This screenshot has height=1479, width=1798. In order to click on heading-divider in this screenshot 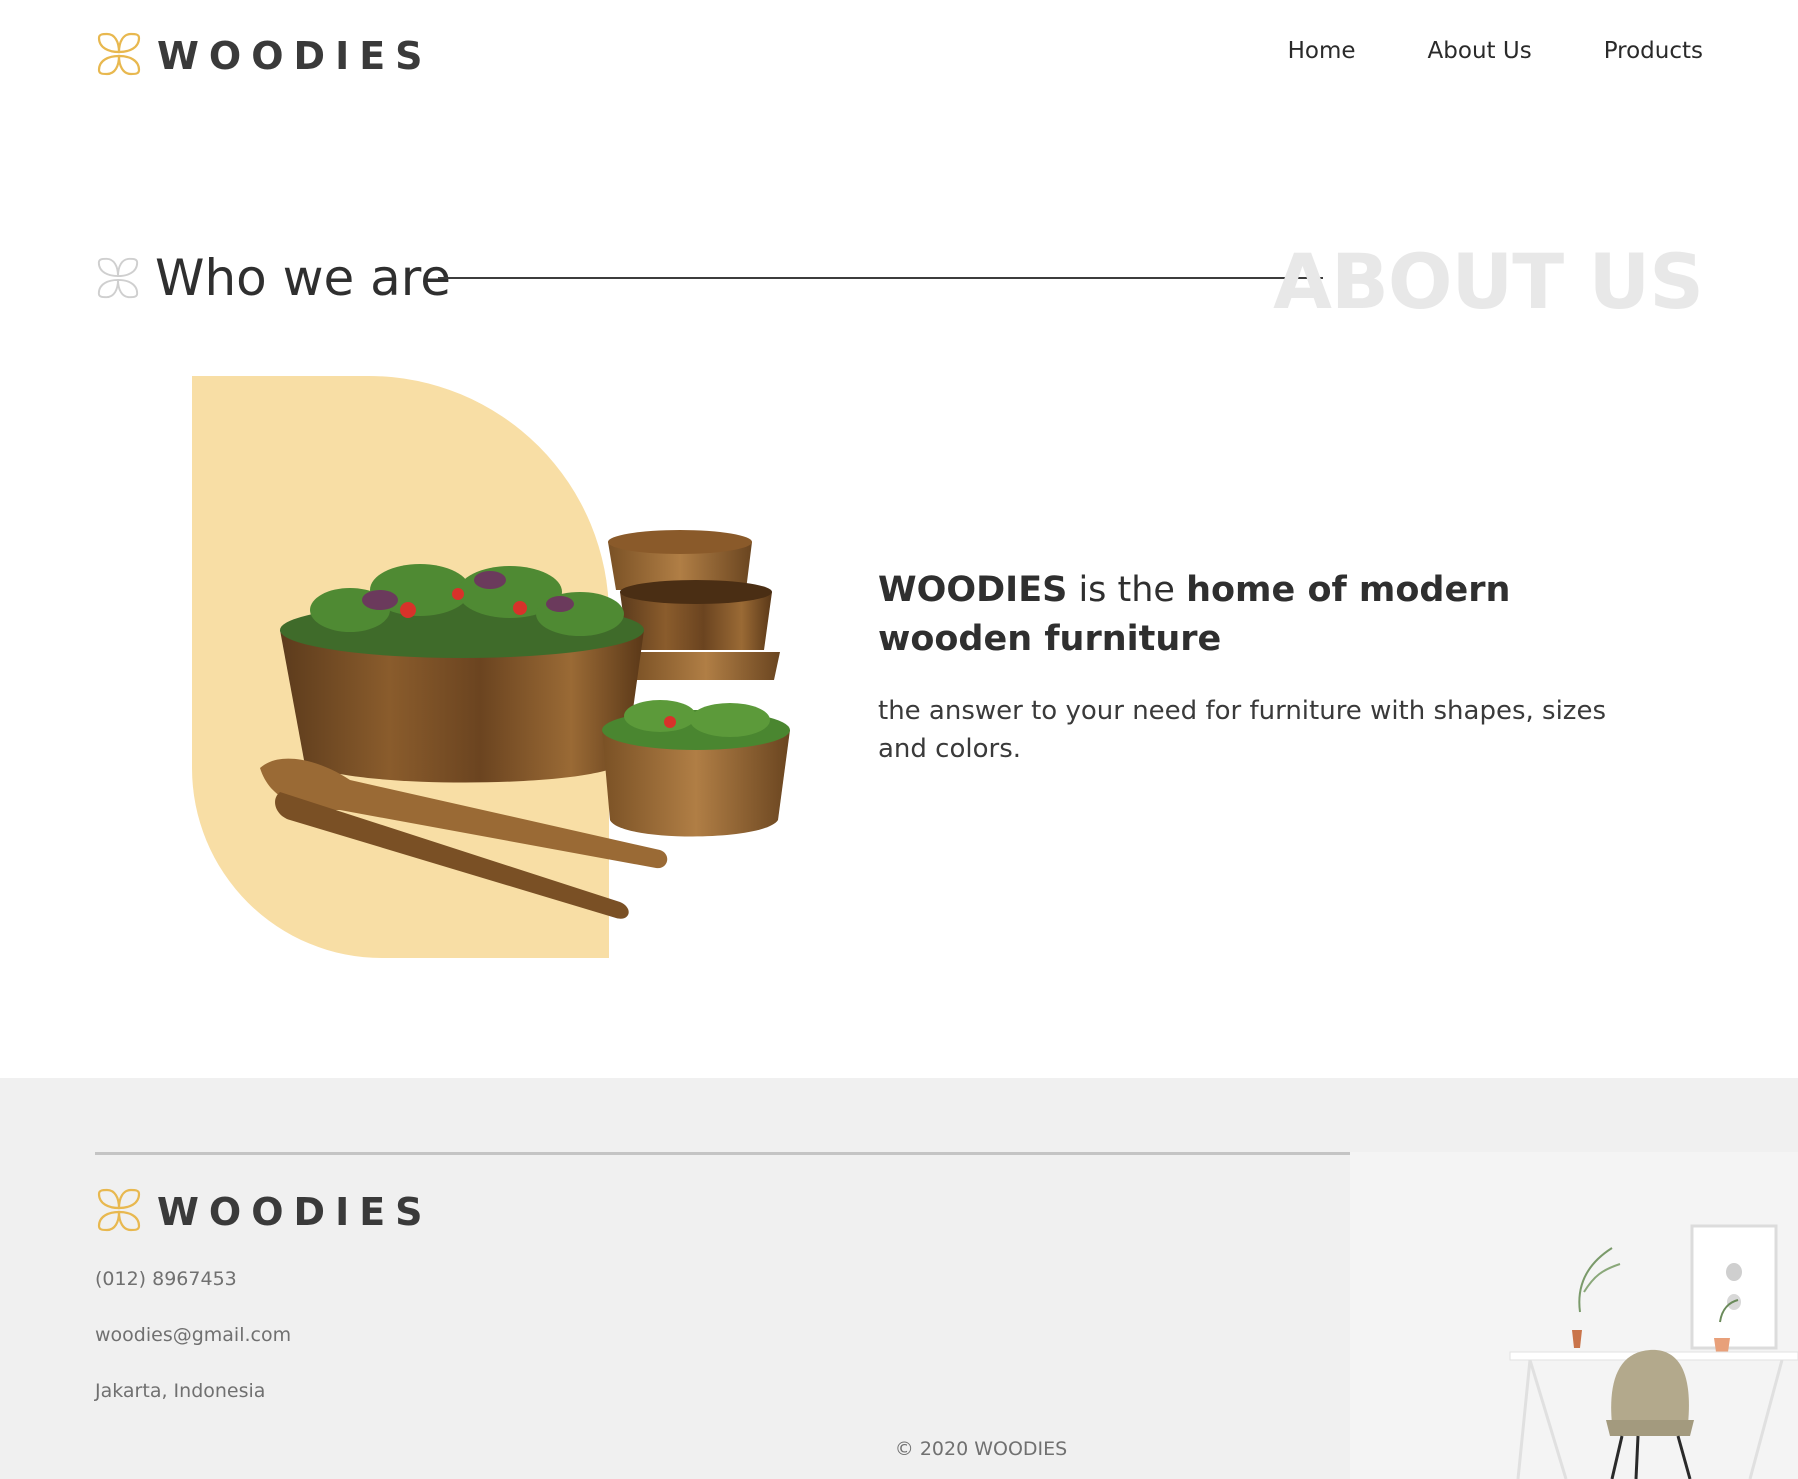, I will do `click(880, 278)`.